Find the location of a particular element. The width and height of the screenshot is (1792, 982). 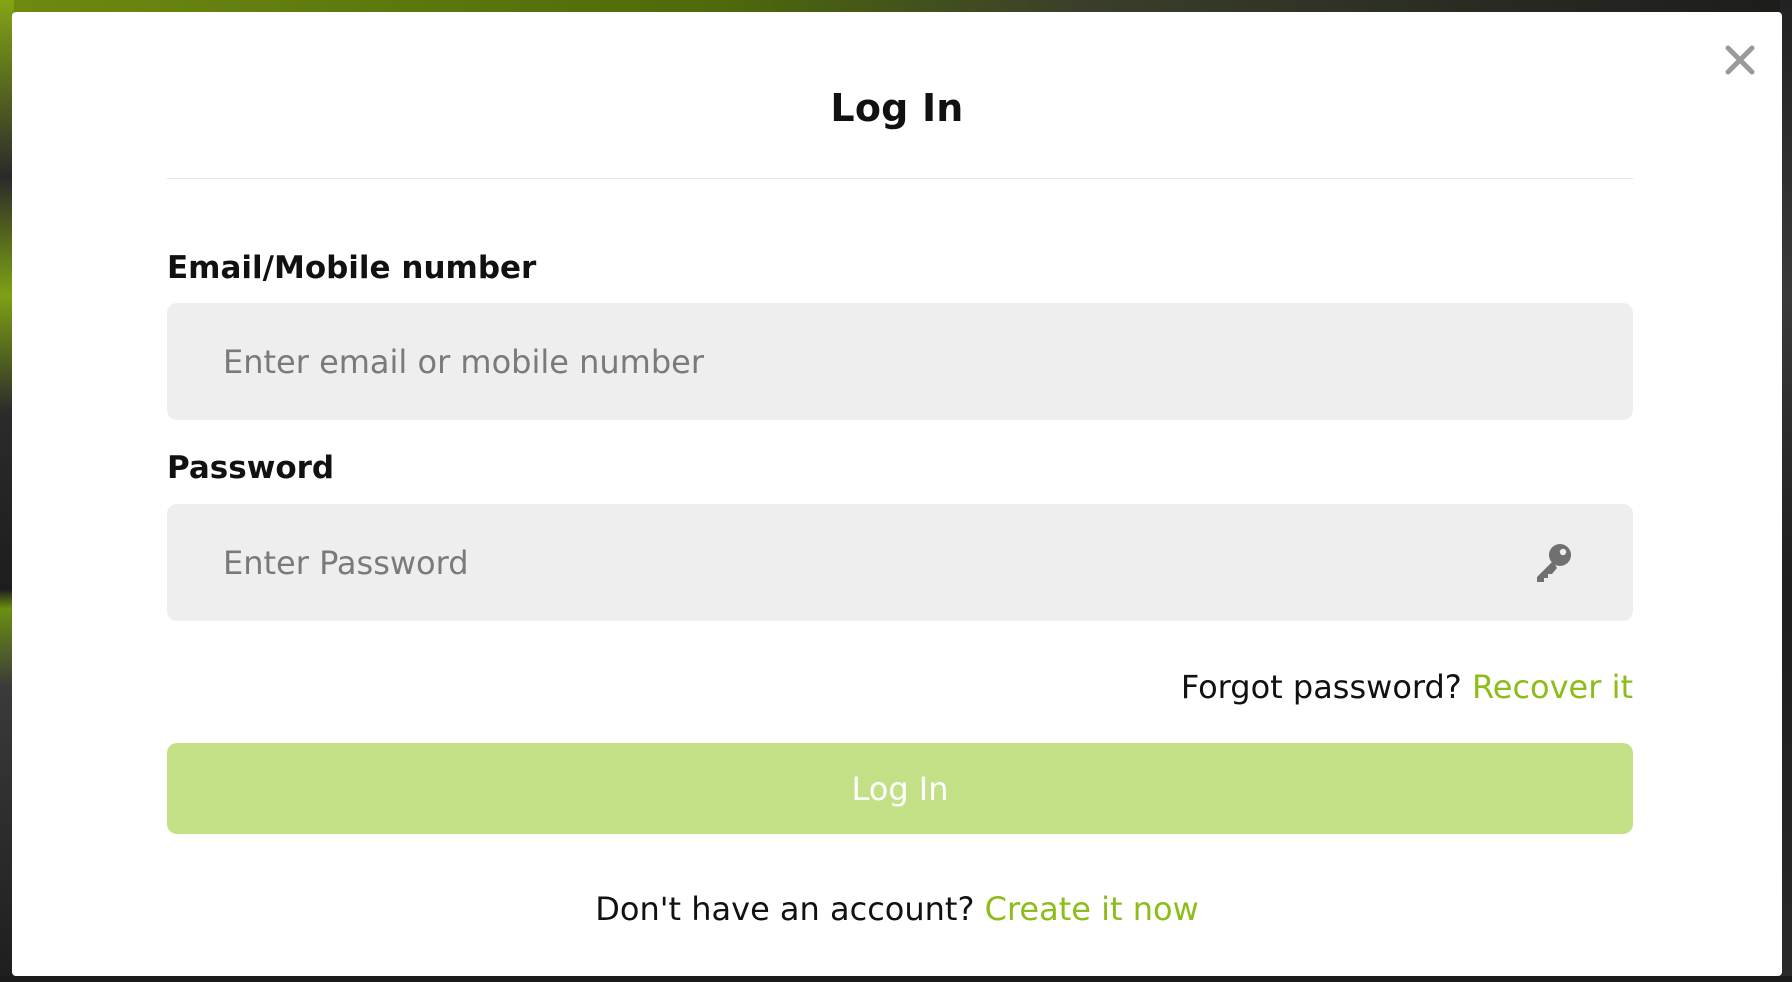

title-divider is located at coordinates (900, 178).